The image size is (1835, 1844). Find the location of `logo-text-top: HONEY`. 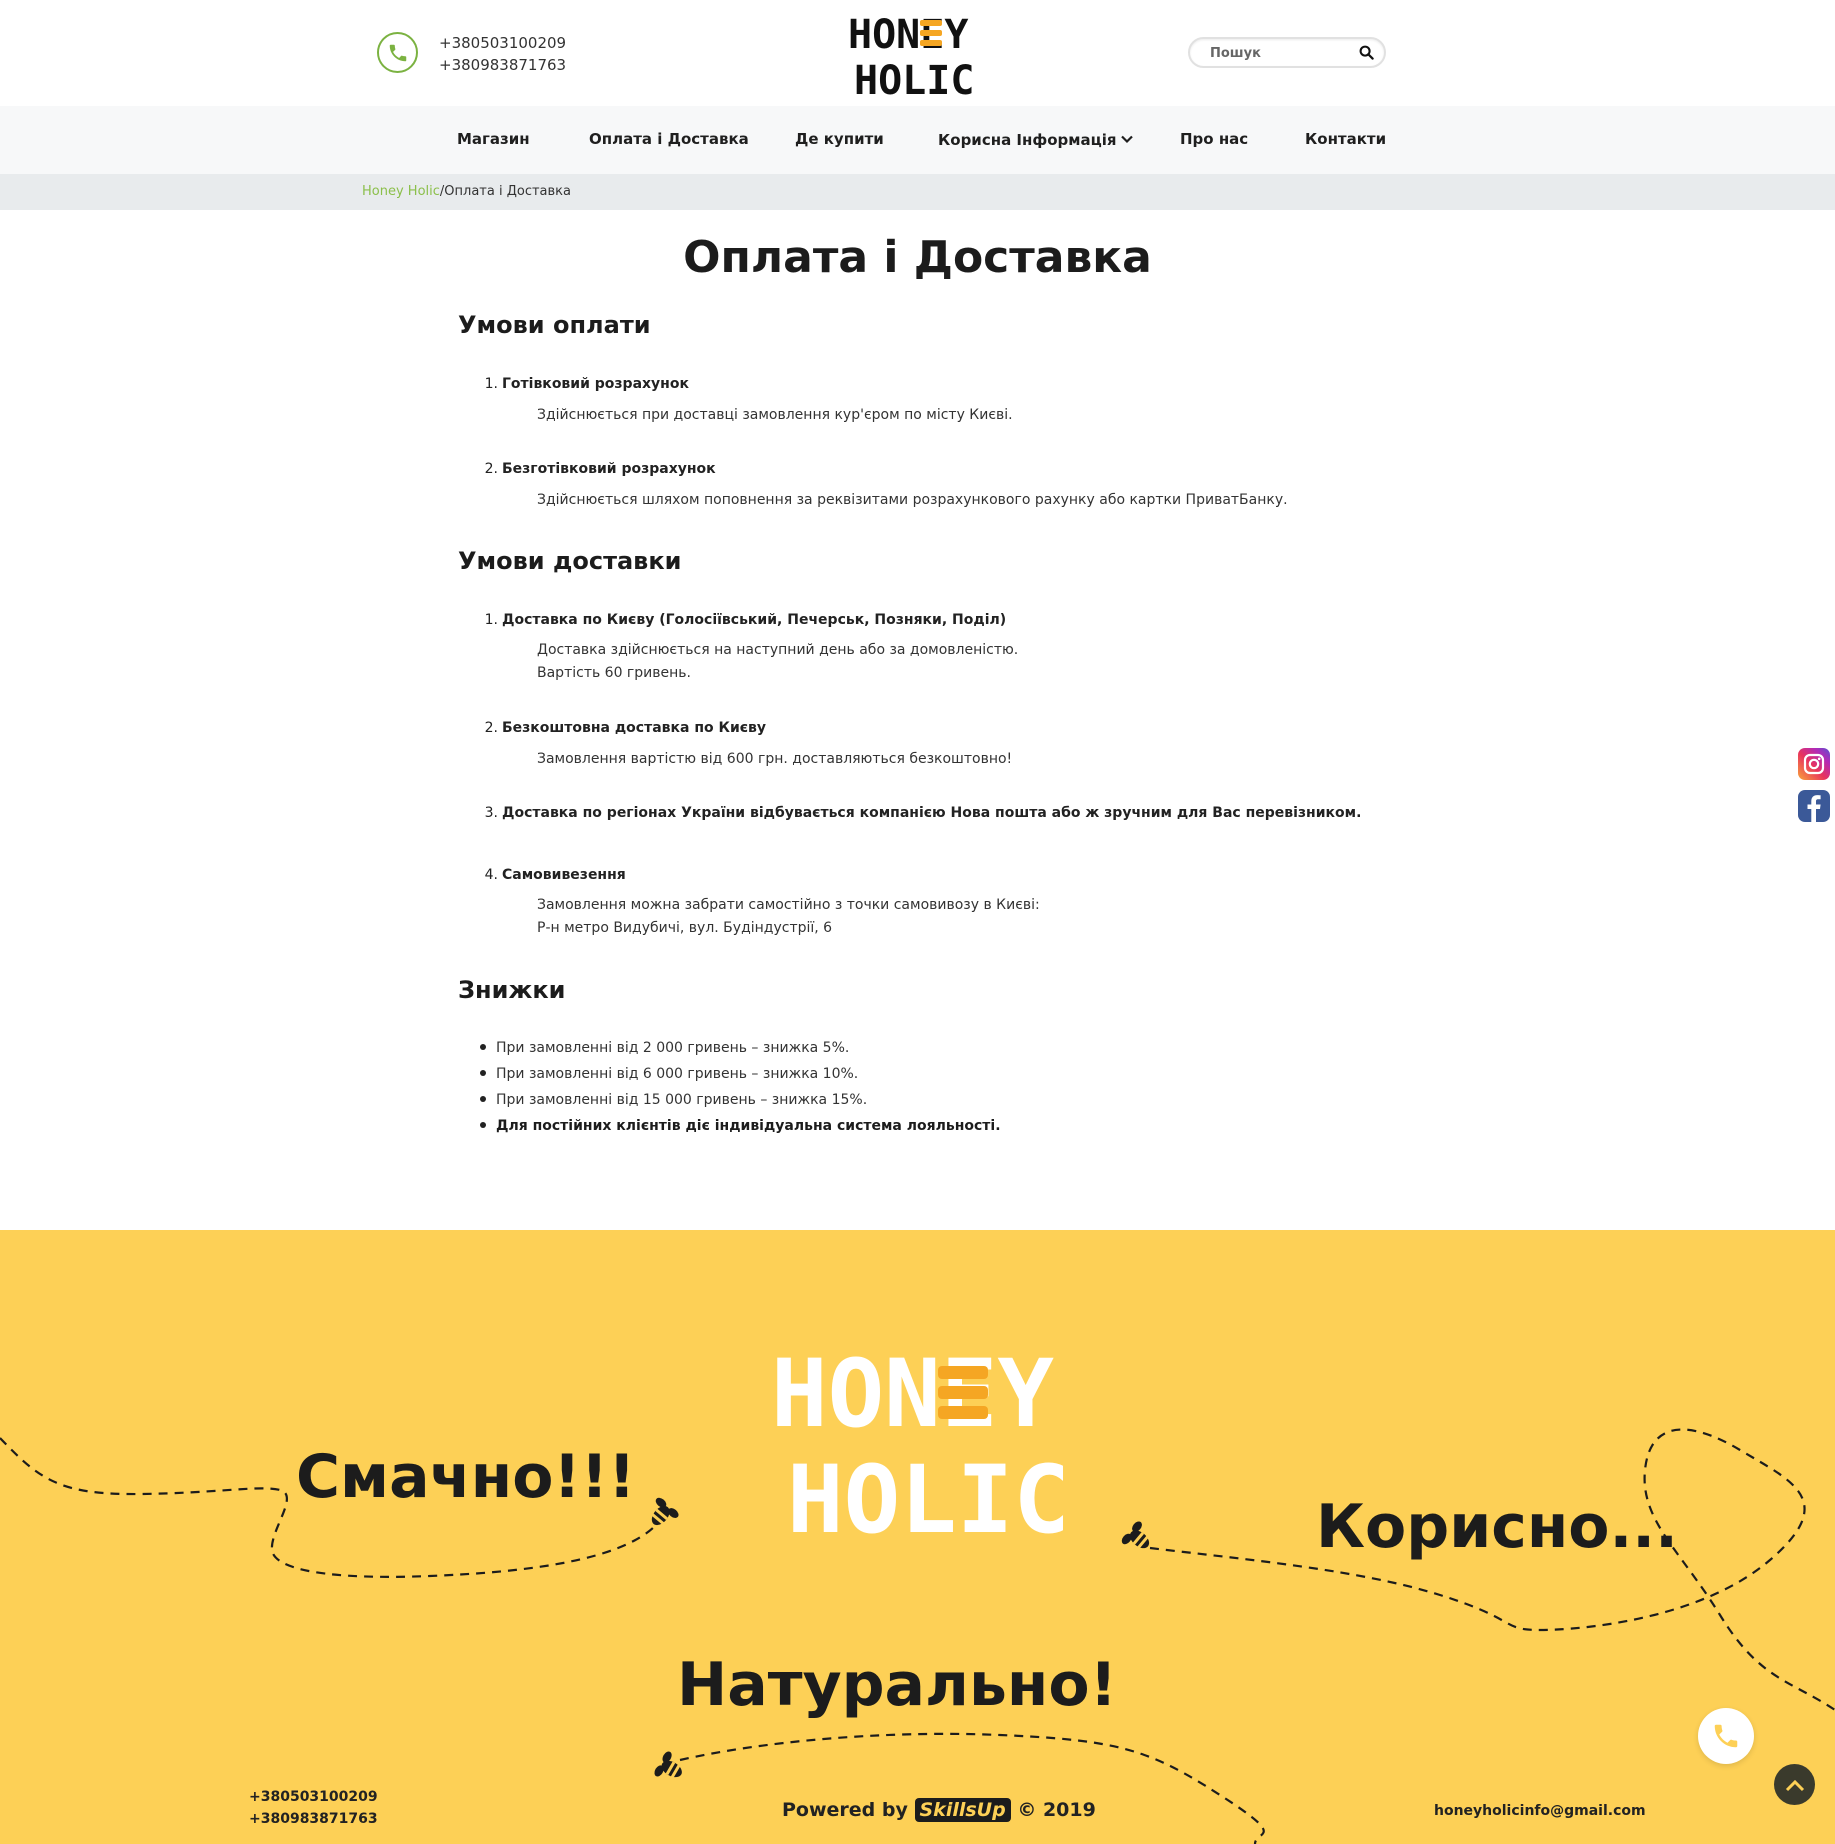

logo-text-top: HONEY is located at coordinates (908, 35).